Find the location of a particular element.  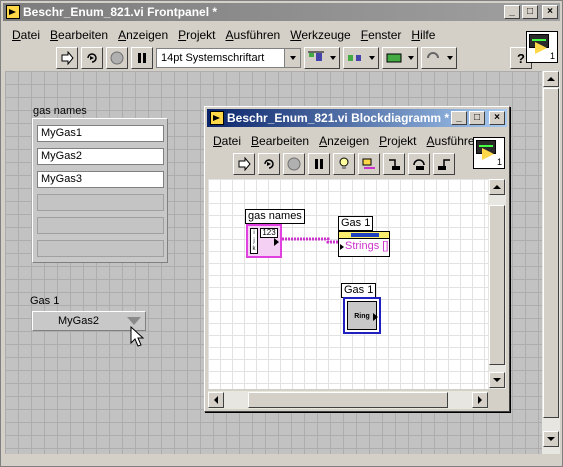

horizontal-scroll-thumb is located at coordinates (348, 400).